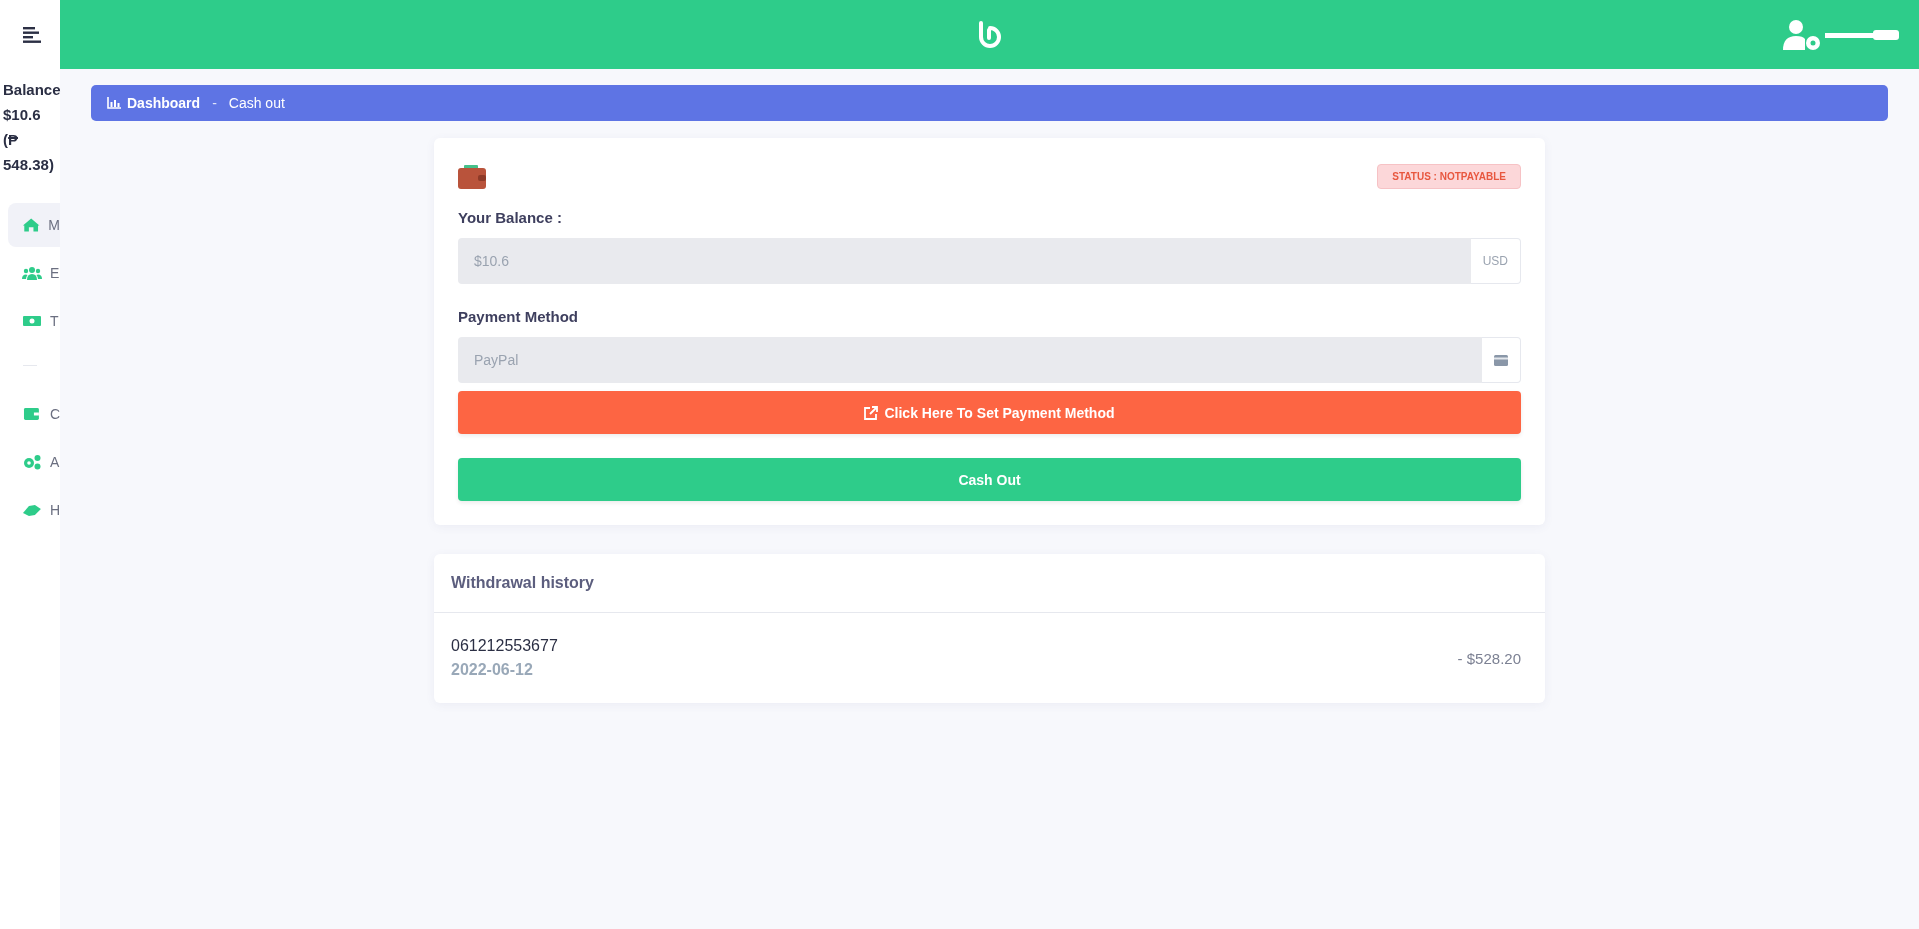 The height and width of the screenshot is (929, 1919). Describe the element at coordinates (164, 103) in the screenshot. I see `breadcrumb-link: Dashboard` at that location.